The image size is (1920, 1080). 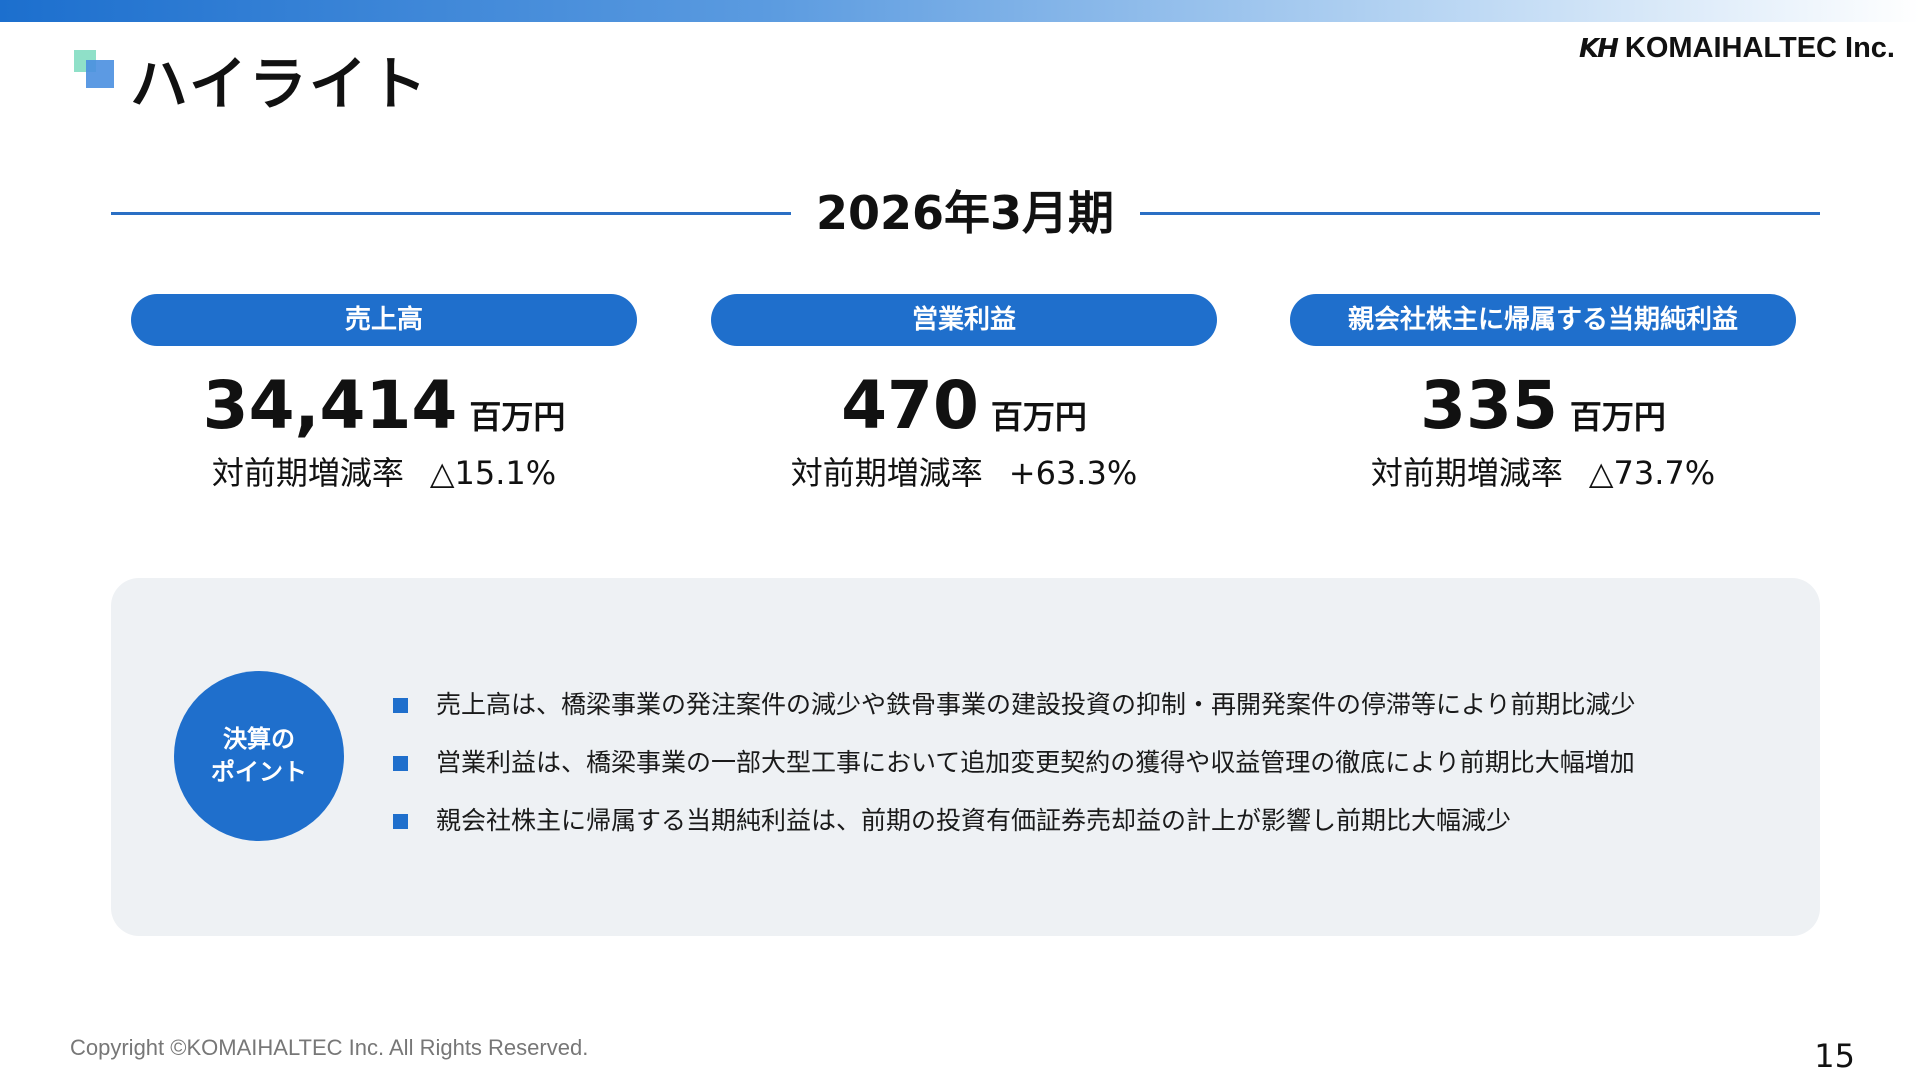 I want to click on metric-value: 34,414, so click(x=330, y=405).